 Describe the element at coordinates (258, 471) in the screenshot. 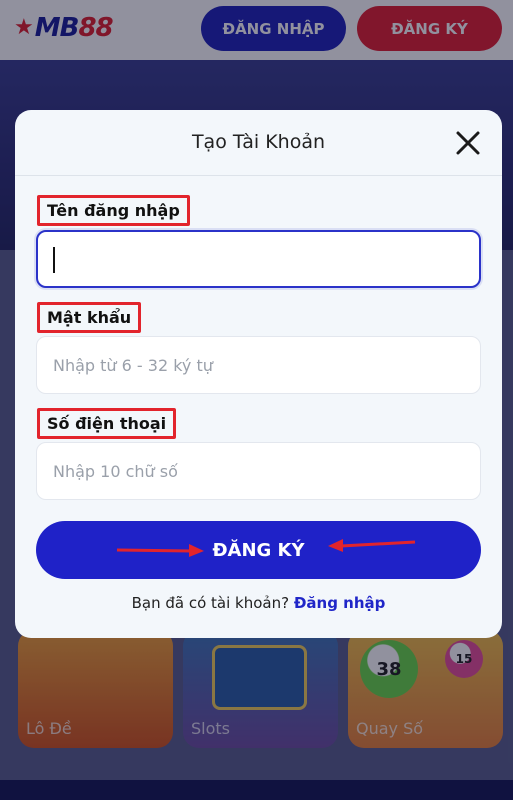

I see `phone-input` at that location.